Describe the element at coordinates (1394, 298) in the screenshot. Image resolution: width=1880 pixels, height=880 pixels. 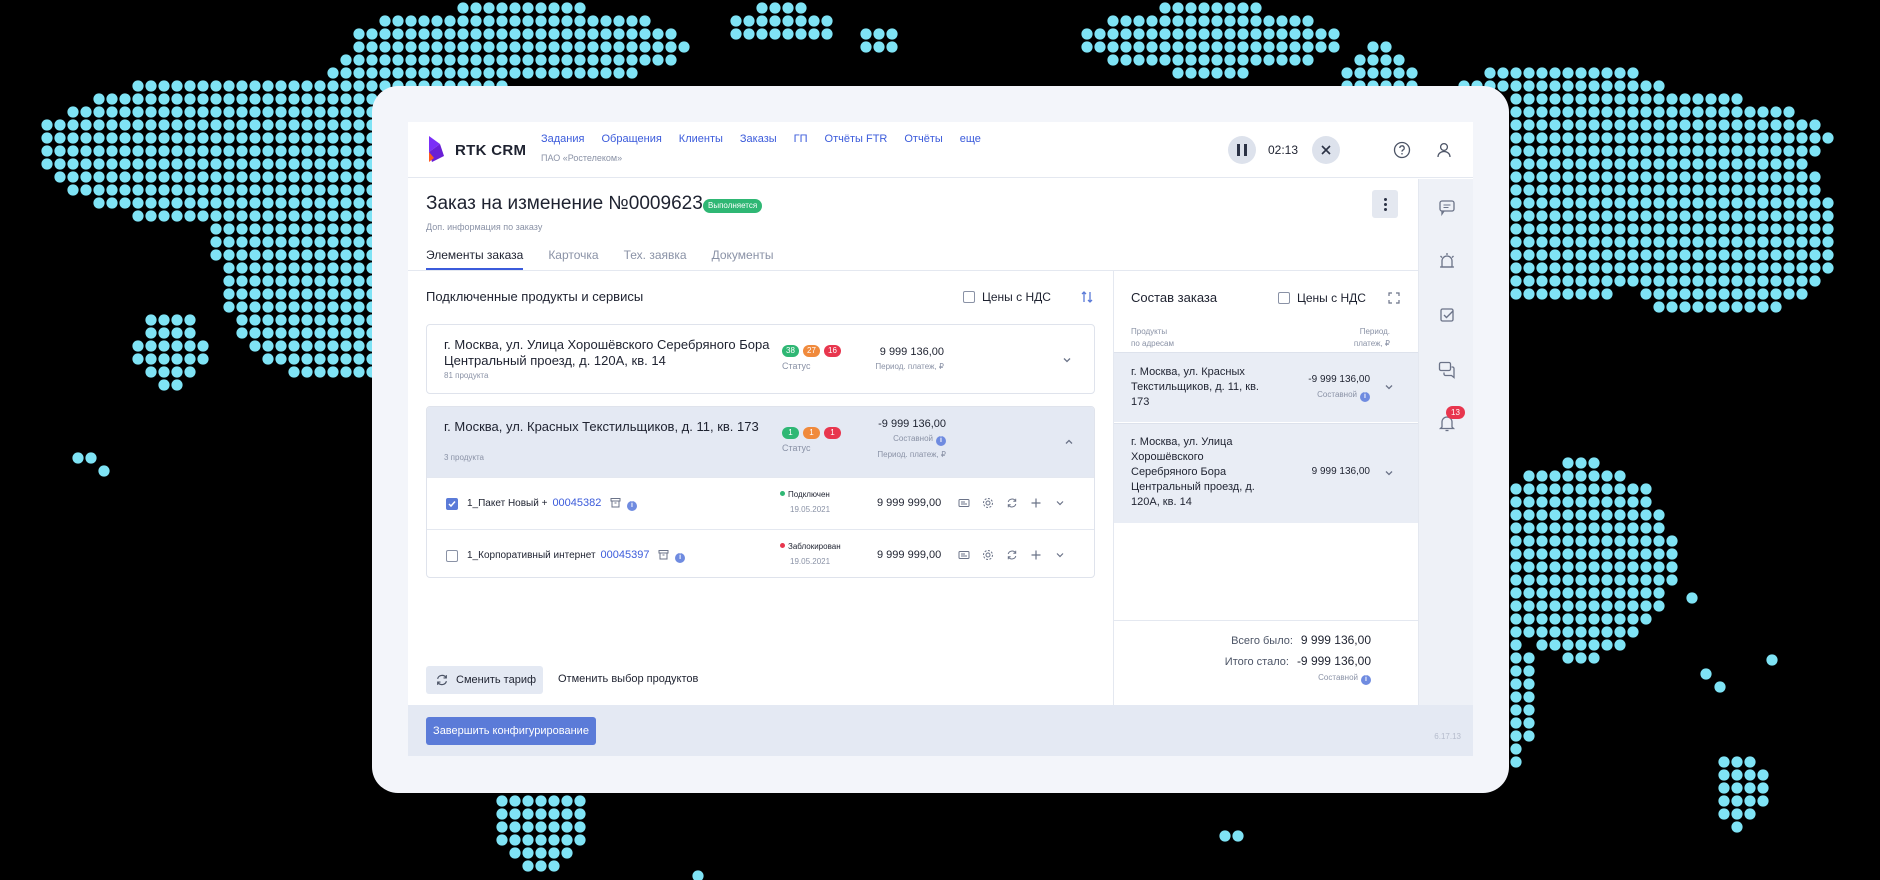
I see `expand-icon` at that location.